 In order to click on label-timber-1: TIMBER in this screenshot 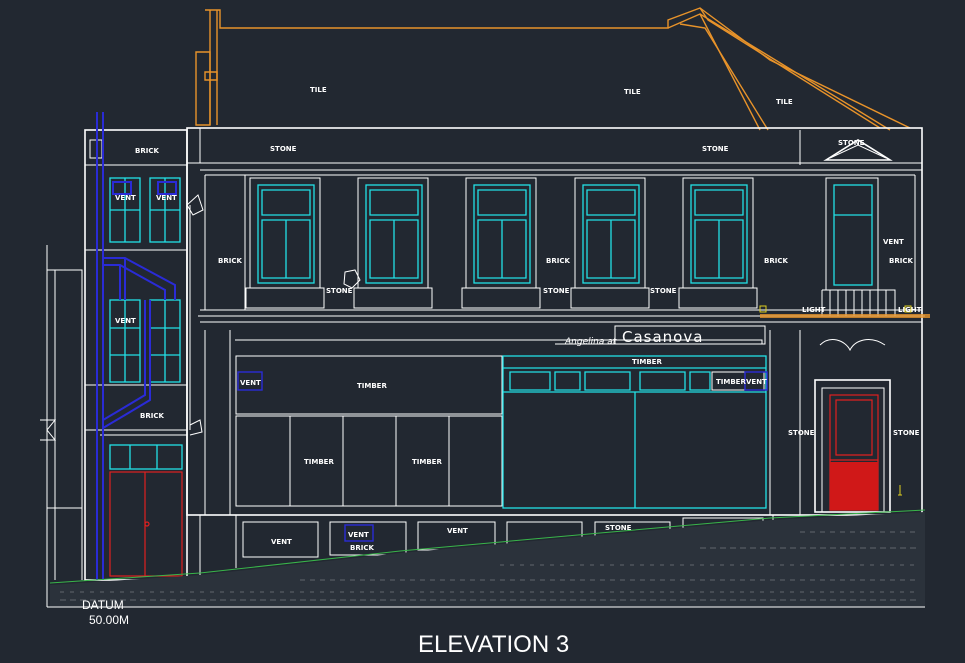, I will do `click(647, 362)`.